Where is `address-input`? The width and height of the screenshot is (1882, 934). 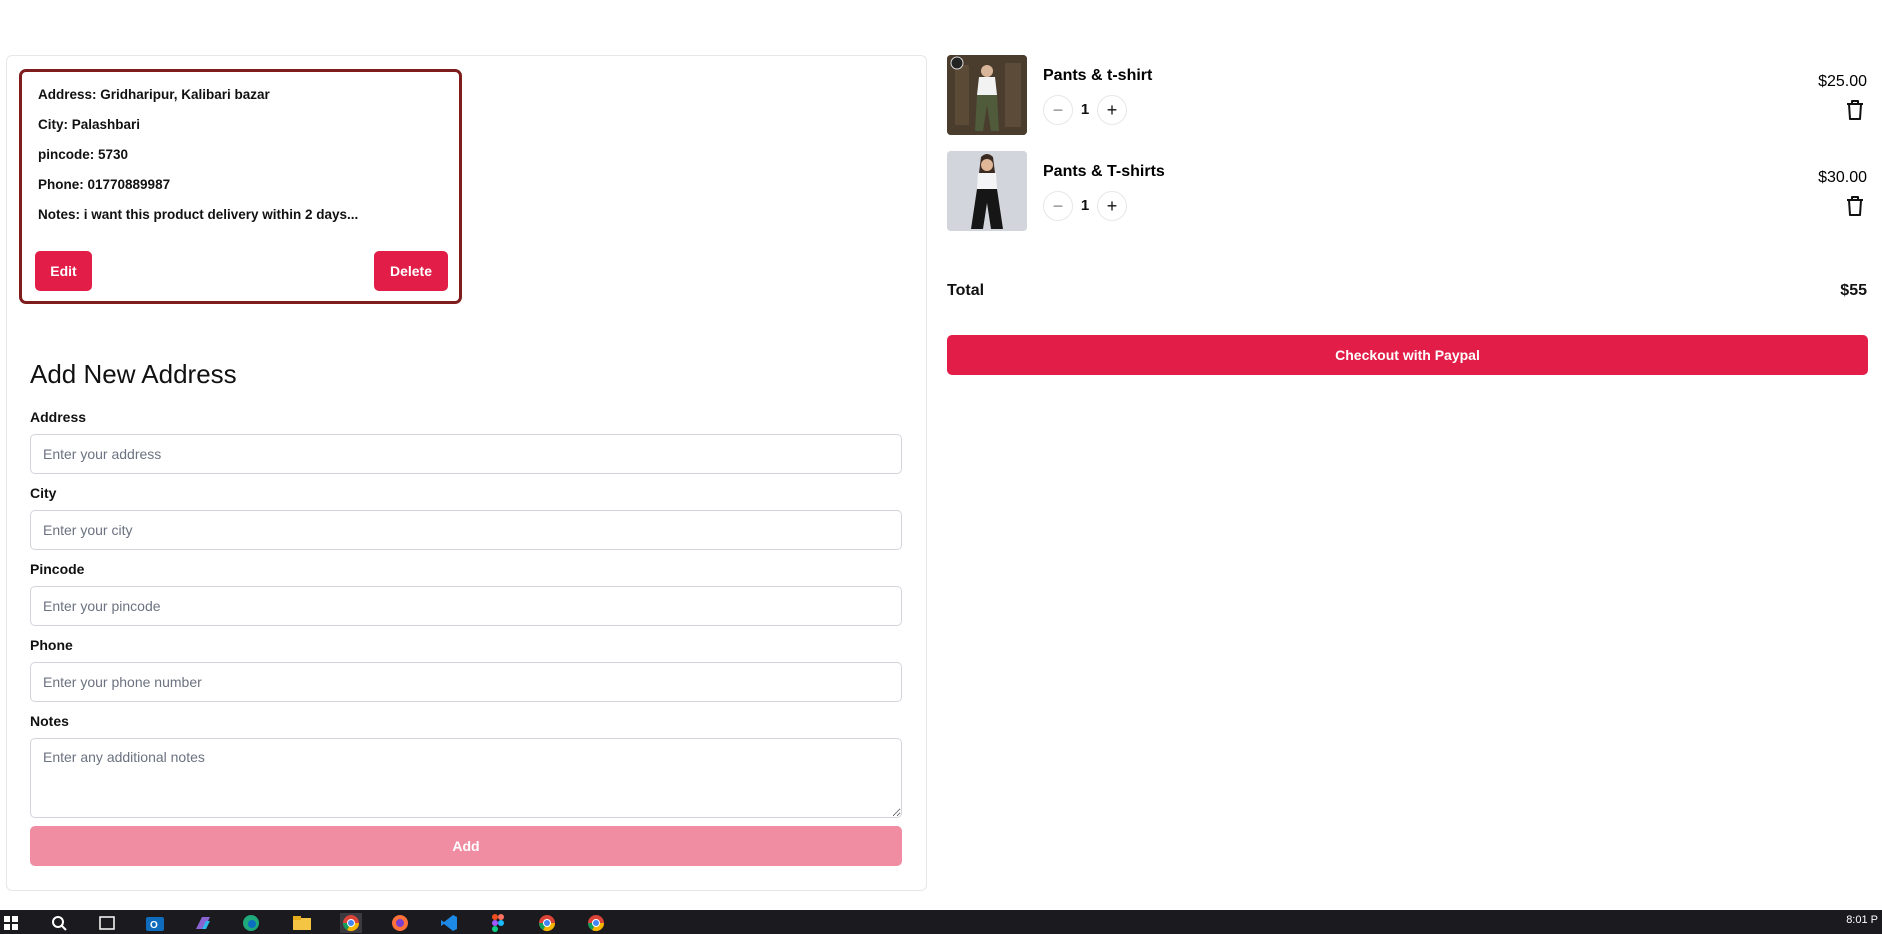
address-input is located at coordinates (466, 454).